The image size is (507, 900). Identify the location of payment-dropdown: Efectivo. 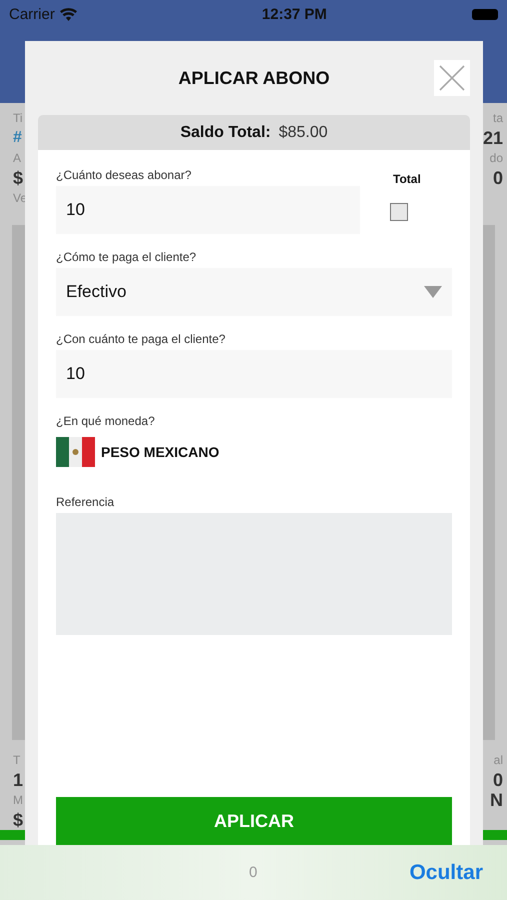
(254, 292).